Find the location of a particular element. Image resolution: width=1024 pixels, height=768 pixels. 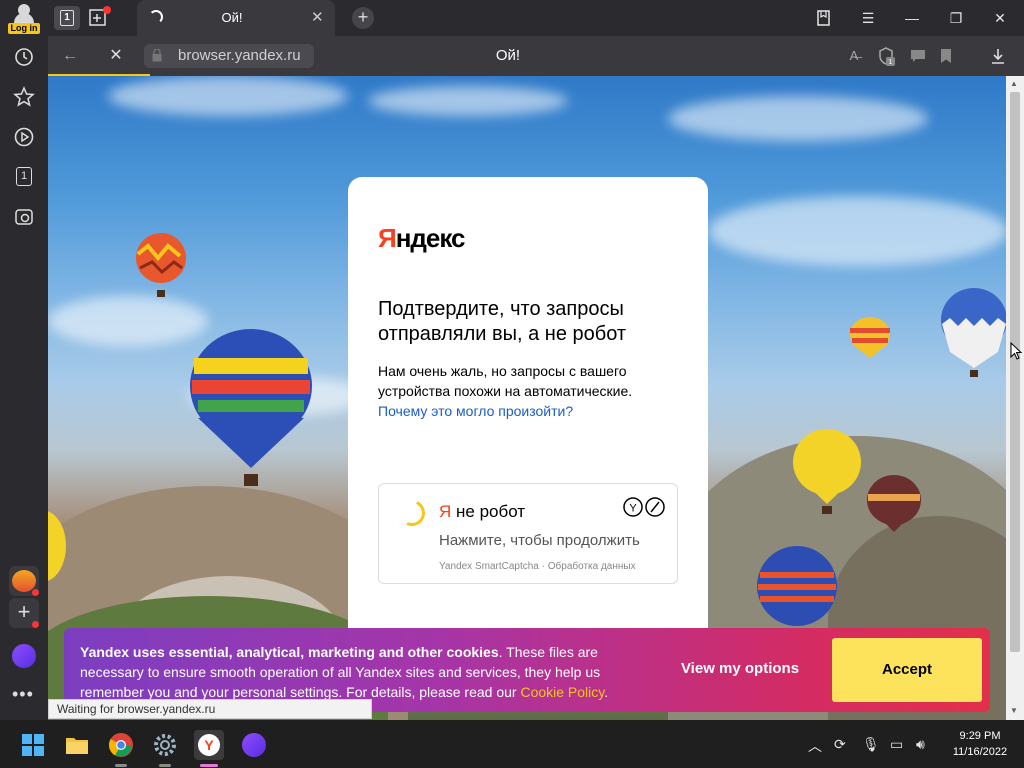

captcha-subtitle: Нажмите, чтобы продолжить is located at coordinates (539, 540).